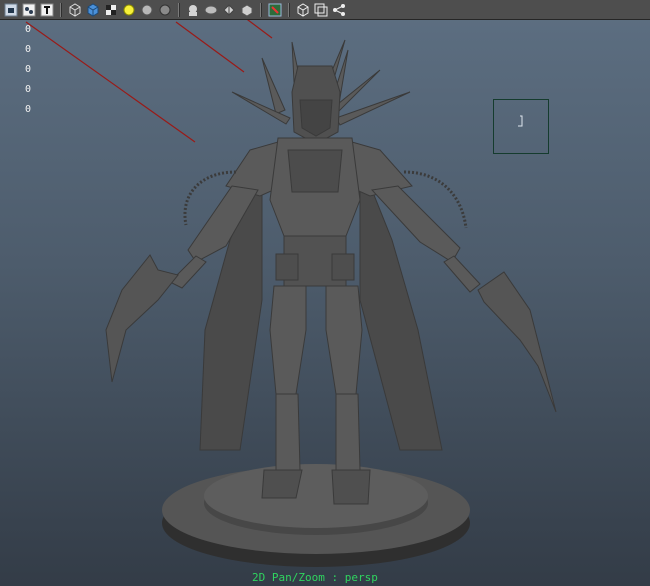  What do you see at coordinates (193, 10) in the screenshot?
I see `xray-icon` at bounding box center [193, 10].